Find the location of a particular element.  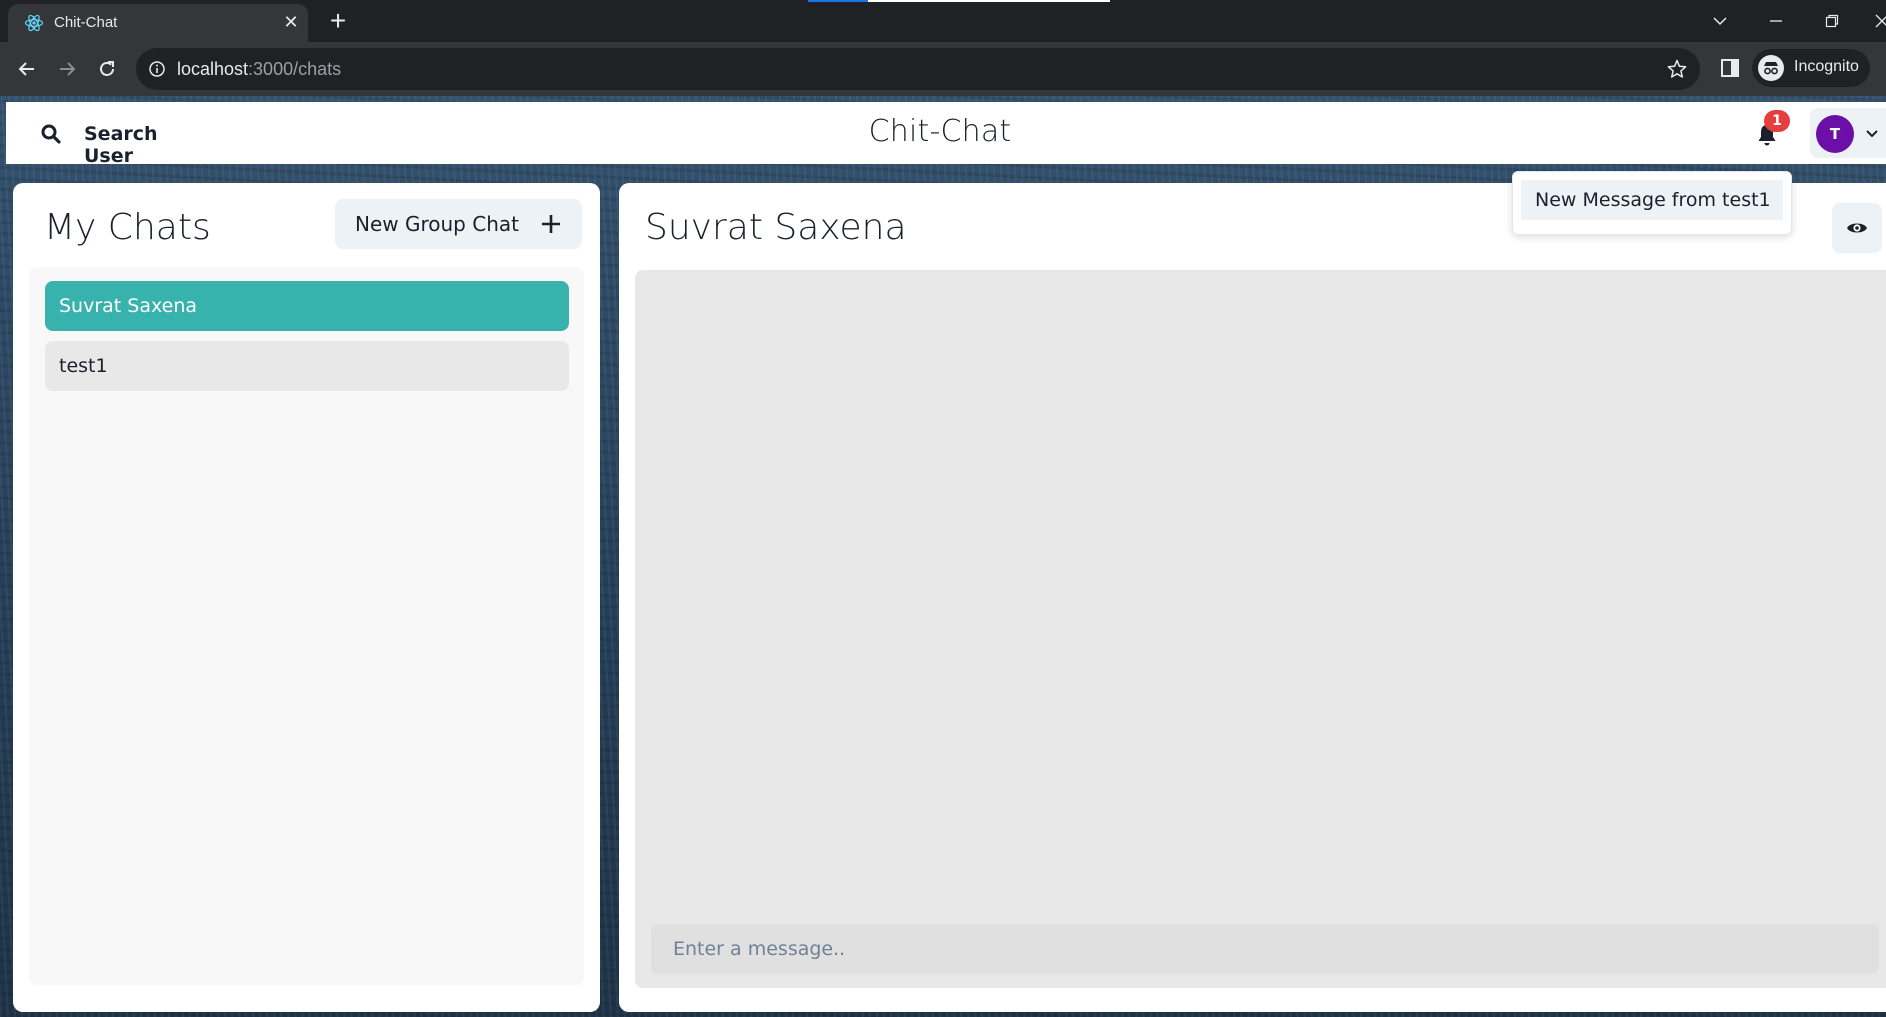

arrow-right-icon is located at coordinates (68, 69).